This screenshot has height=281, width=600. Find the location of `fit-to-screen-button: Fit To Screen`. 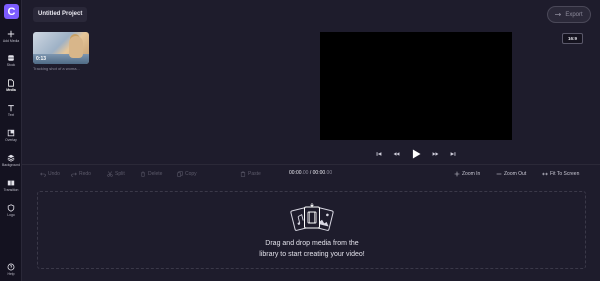

fit-to-screen-button: Fit To Screen is located at coordinates (560, 174).